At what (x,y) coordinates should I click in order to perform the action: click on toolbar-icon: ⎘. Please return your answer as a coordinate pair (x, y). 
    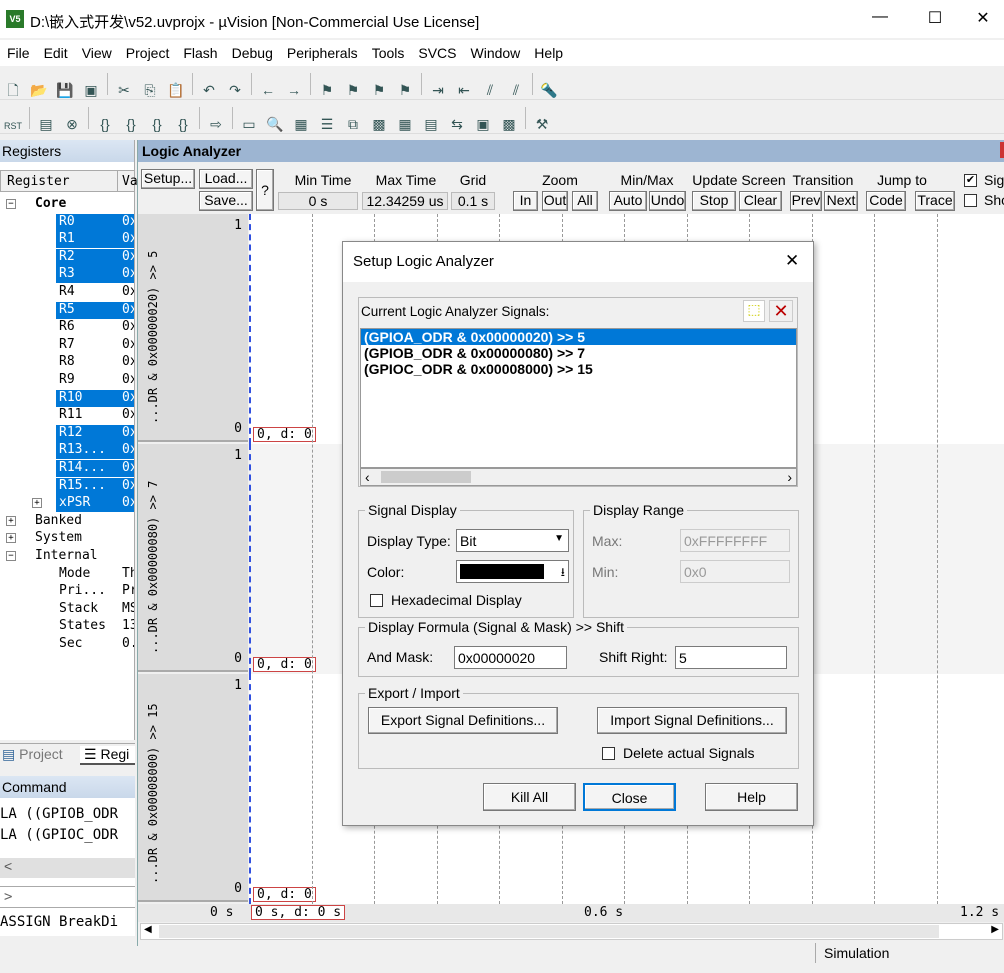
    Looking at the image, I should click on (150, 90).